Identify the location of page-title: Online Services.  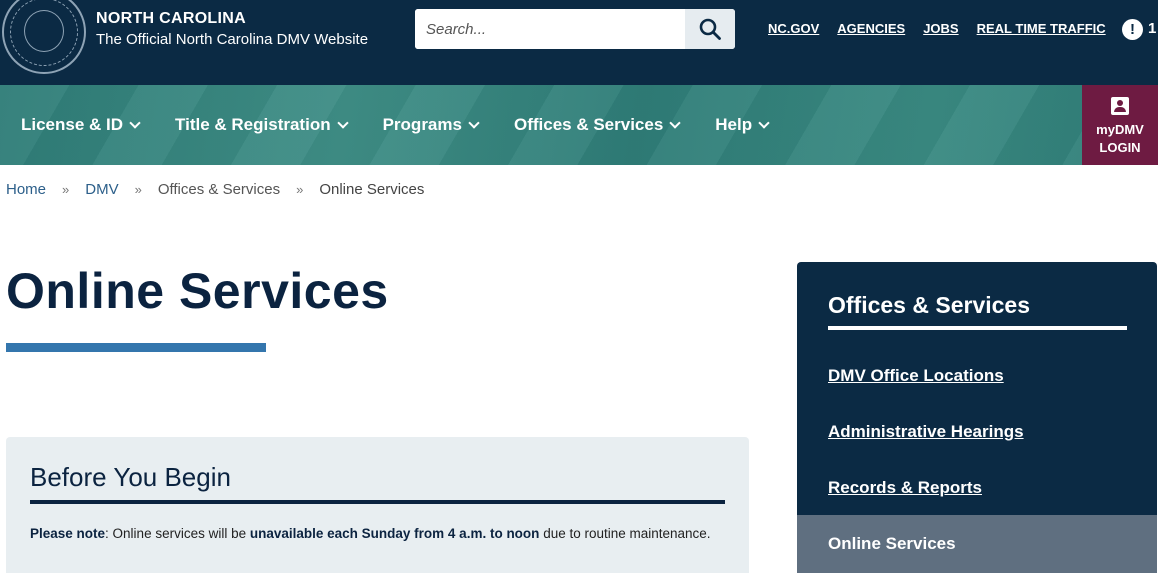
(197, 291).